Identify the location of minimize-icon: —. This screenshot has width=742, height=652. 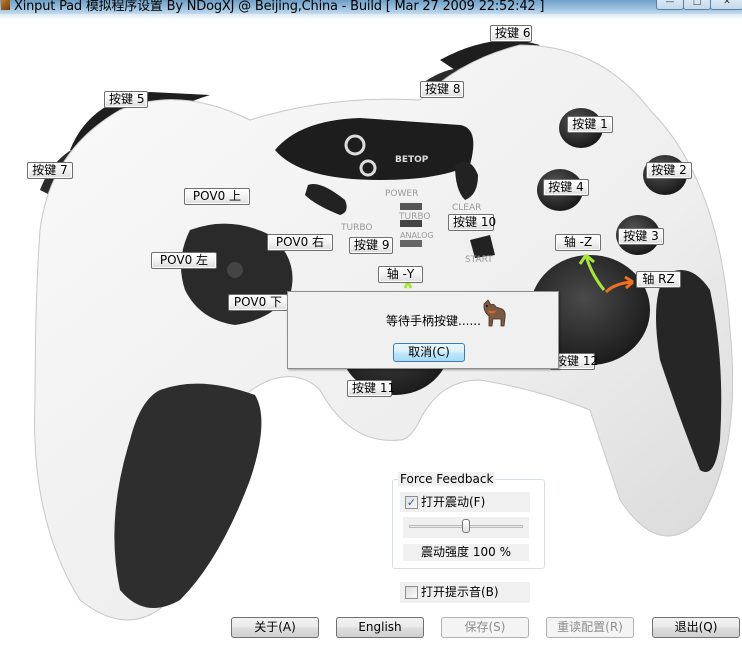
(670, 3).